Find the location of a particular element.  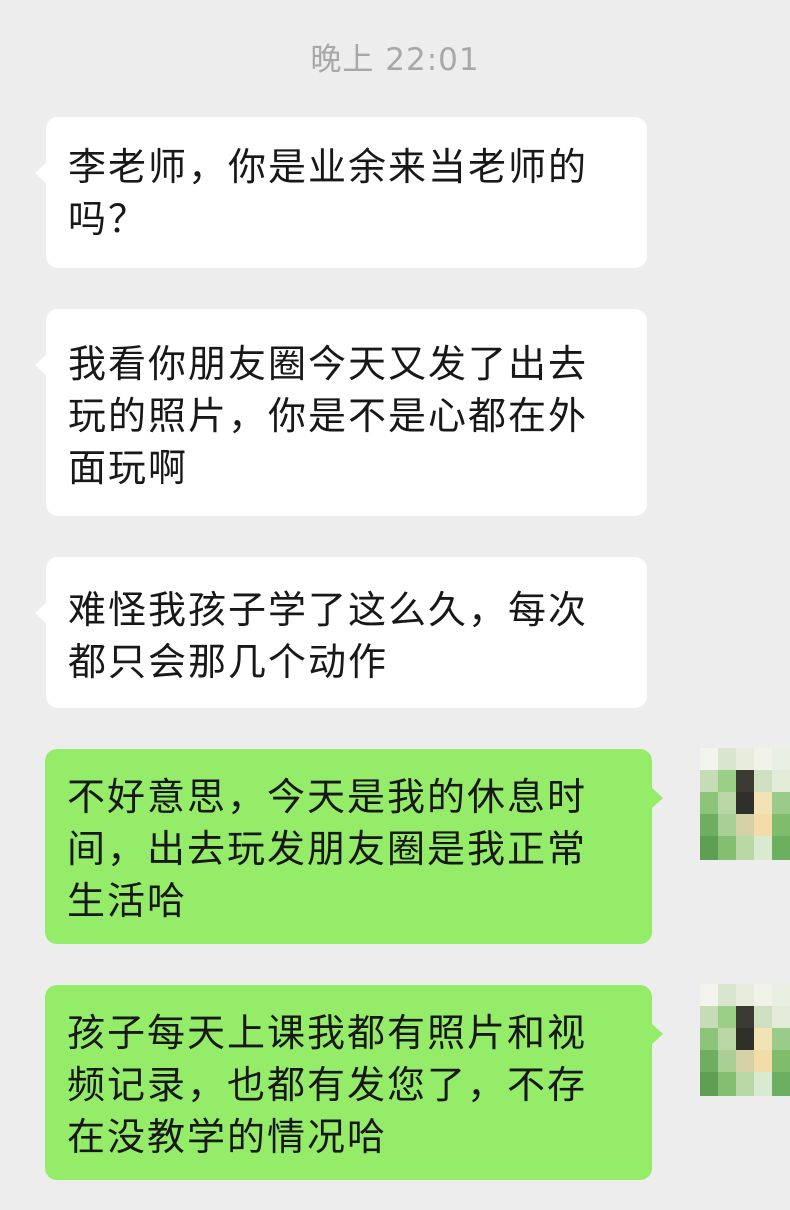

message-text-line: 玩的照片，你是不是心都在外 is located at coordinates (328, 416).